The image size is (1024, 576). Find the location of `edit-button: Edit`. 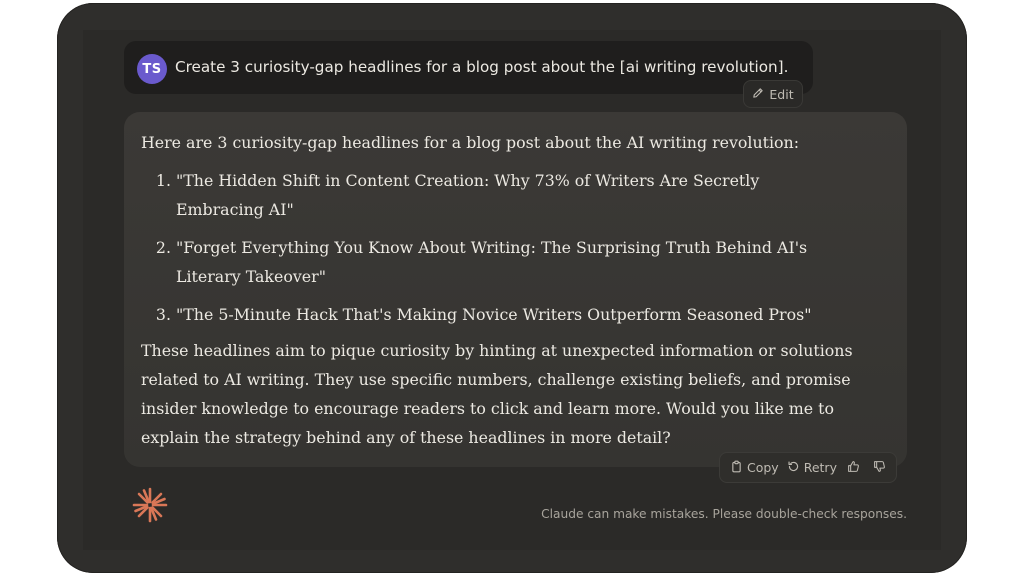

edit-button: Edit is located at coordinates (773, 94).